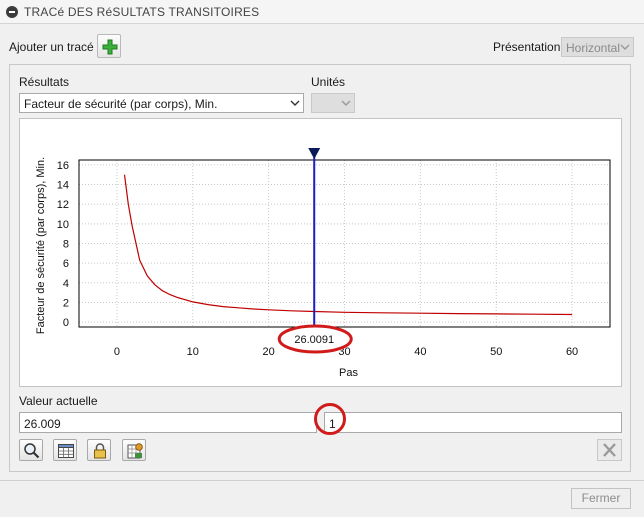  What do you see at coordinates (63, 205) in the screenshot?
I see `y-tick-label: 12` at bounding box center [63, 205].